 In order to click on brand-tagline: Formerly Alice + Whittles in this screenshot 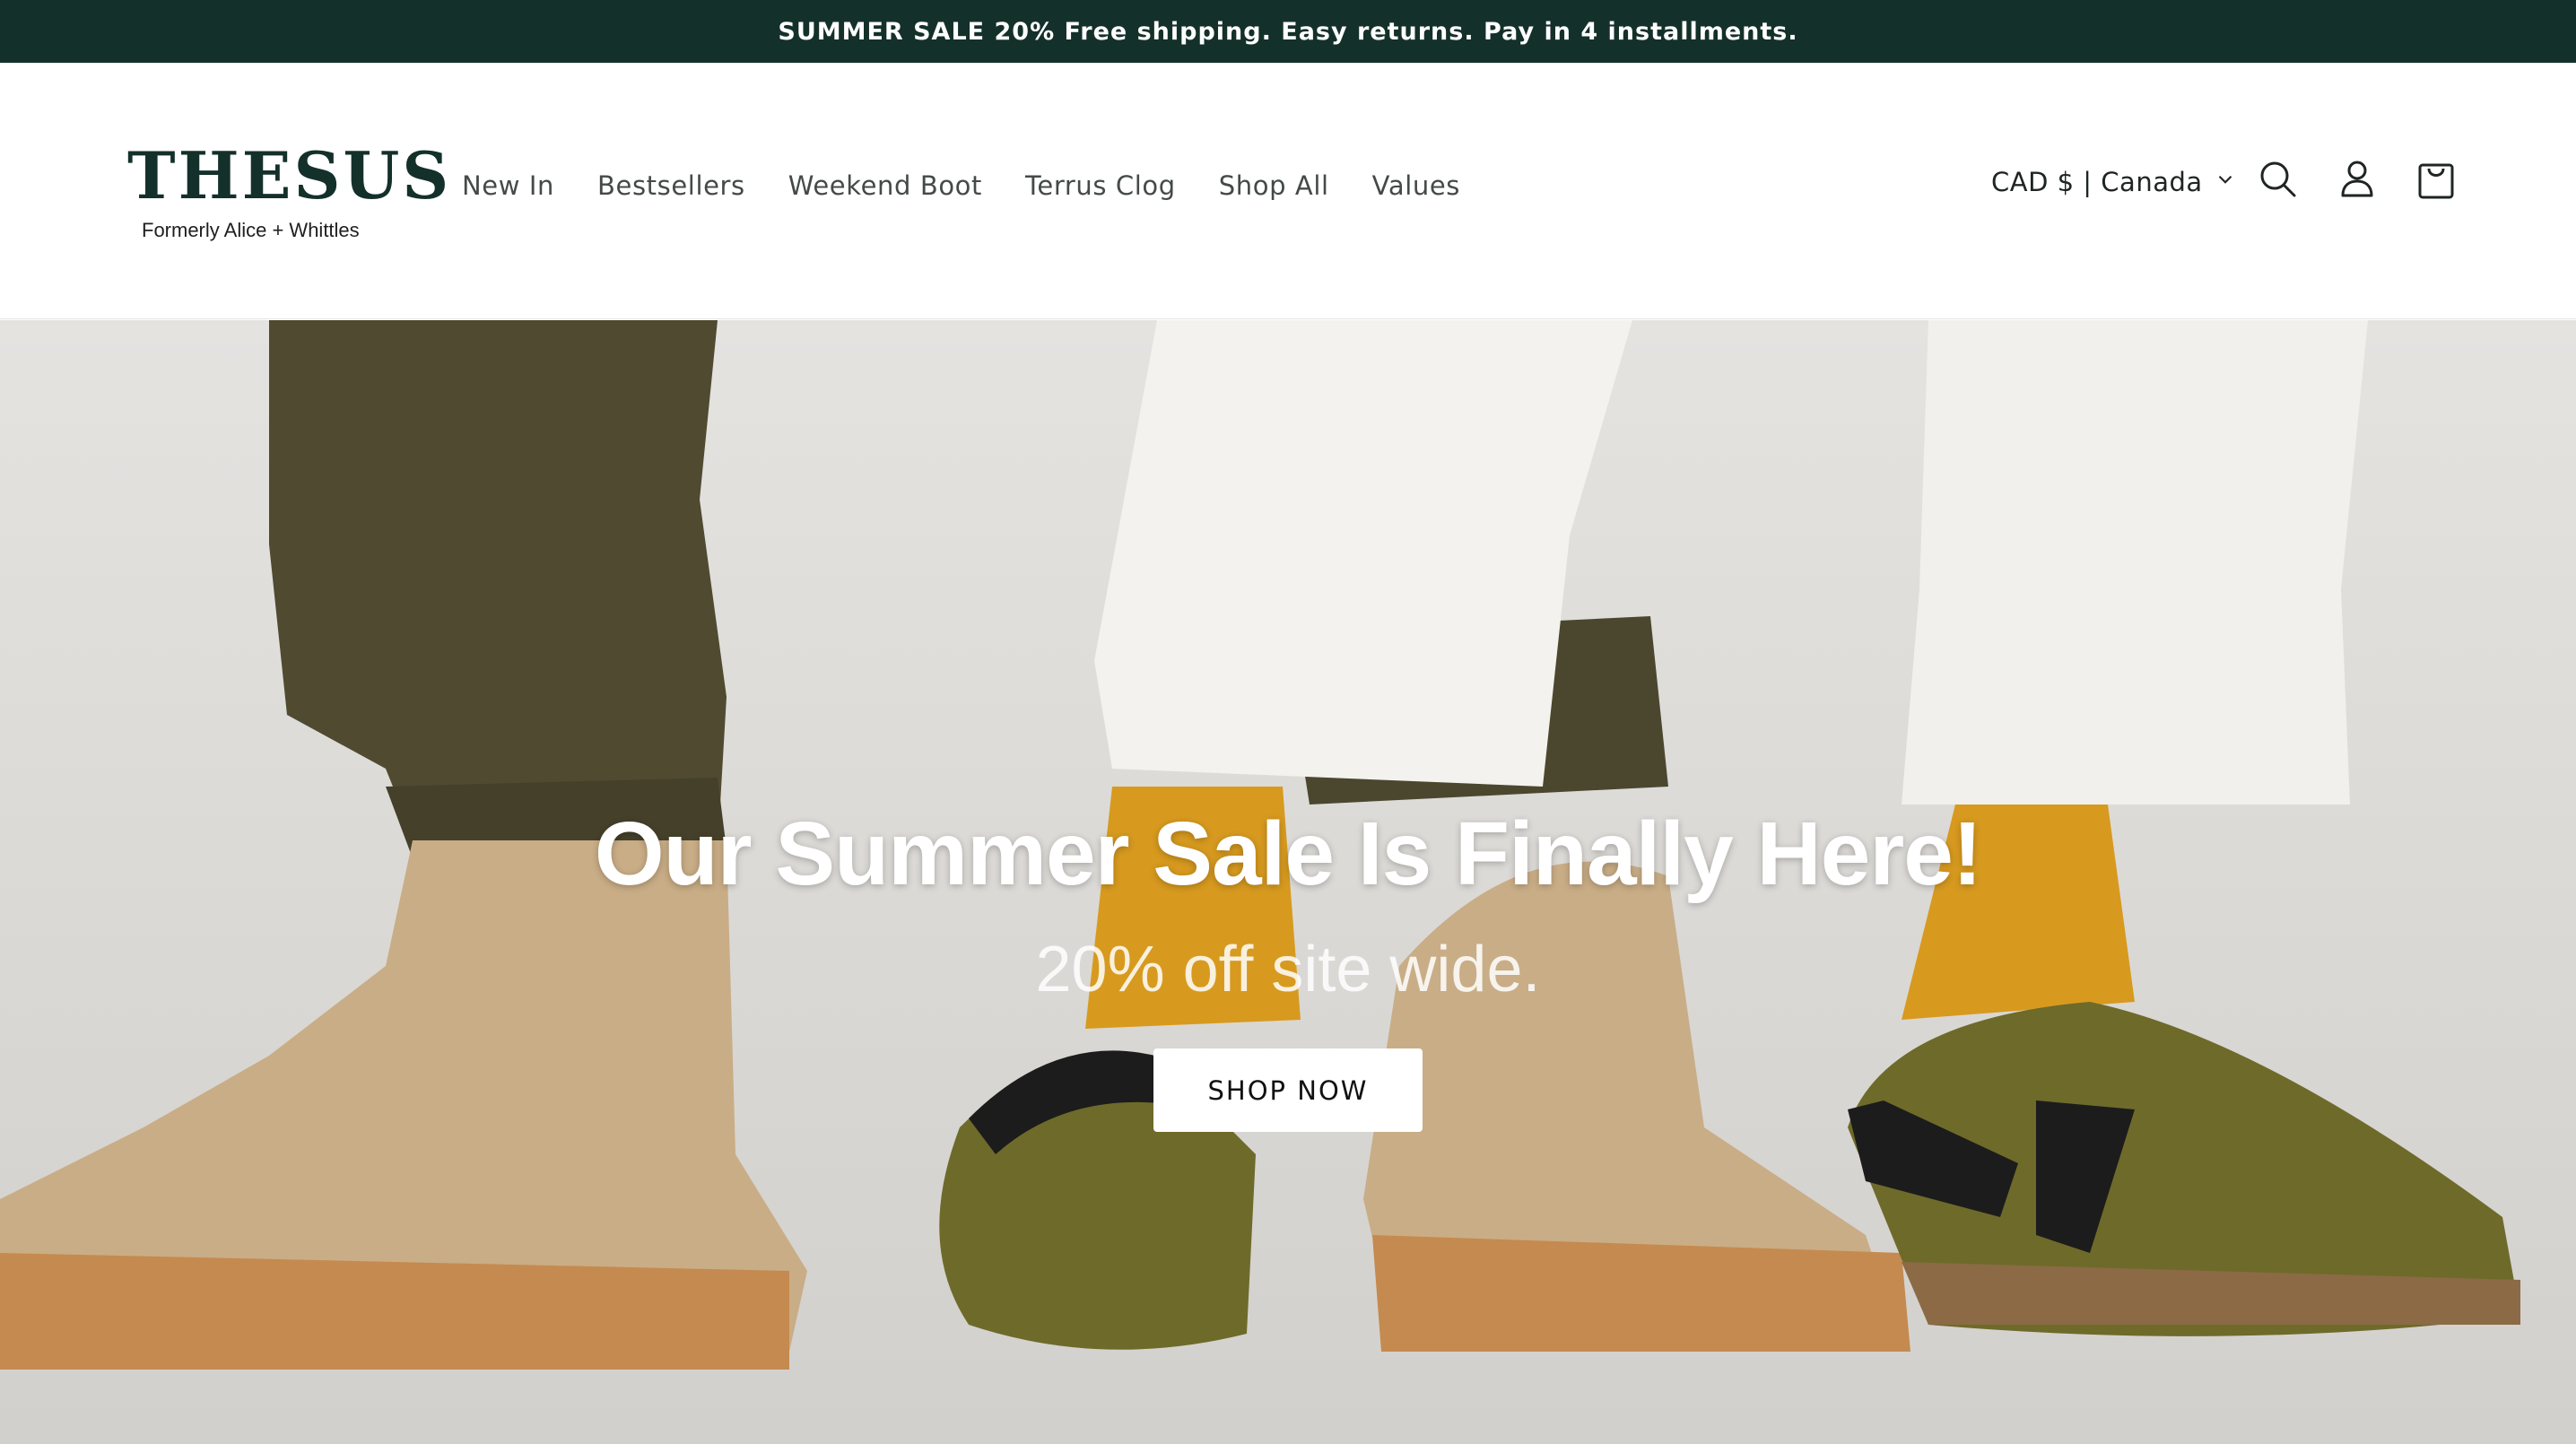, I will do `click(251, 230)`.